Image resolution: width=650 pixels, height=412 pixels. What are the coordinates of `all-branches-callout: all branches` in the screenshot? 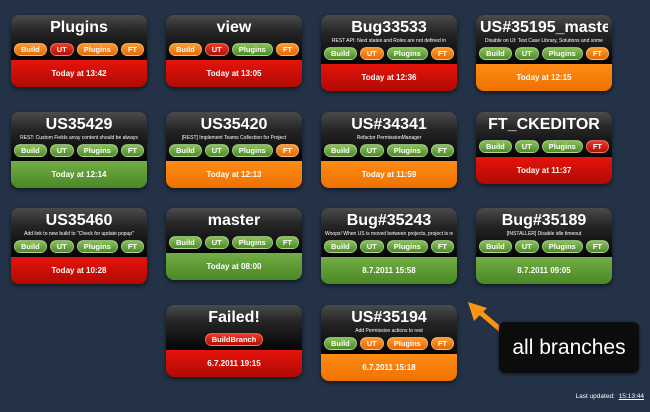 It's located at (569, 347).